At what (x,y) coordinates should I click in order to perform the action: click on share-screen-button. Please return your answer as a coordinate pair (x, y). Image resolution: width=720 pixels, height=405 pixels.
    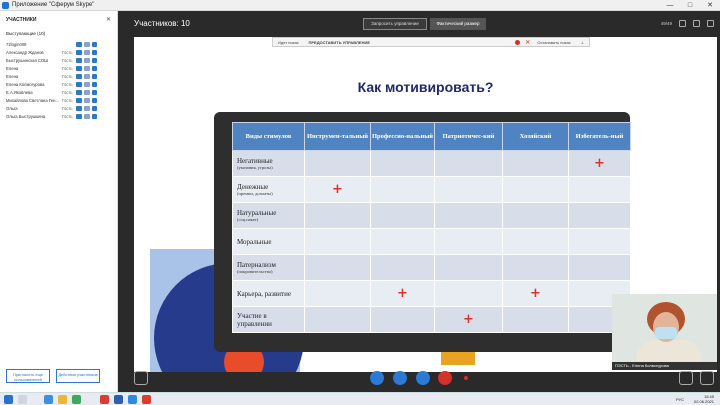
    Looking at the image, I should click on (423, 378).